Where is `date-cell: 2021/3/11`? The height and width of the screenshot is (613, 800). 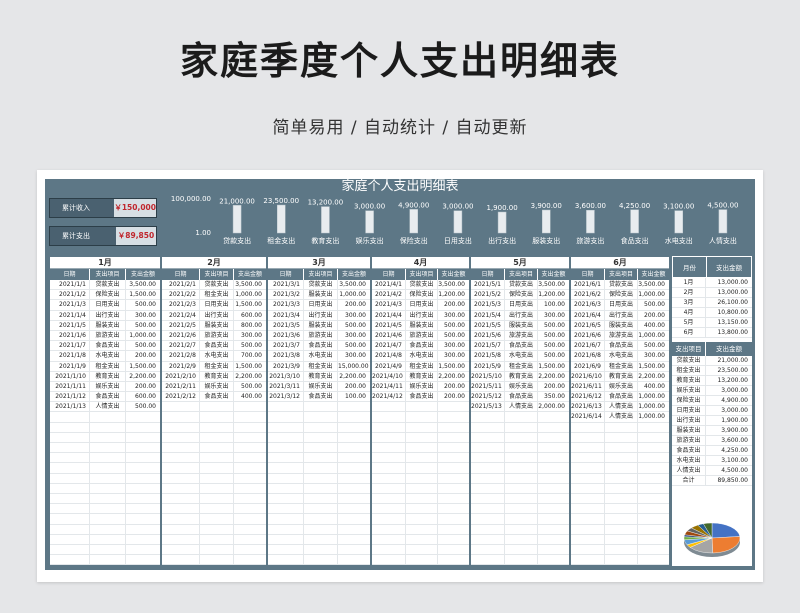
date-cell: 2021/3/11 is located at coordinates (286, 386).